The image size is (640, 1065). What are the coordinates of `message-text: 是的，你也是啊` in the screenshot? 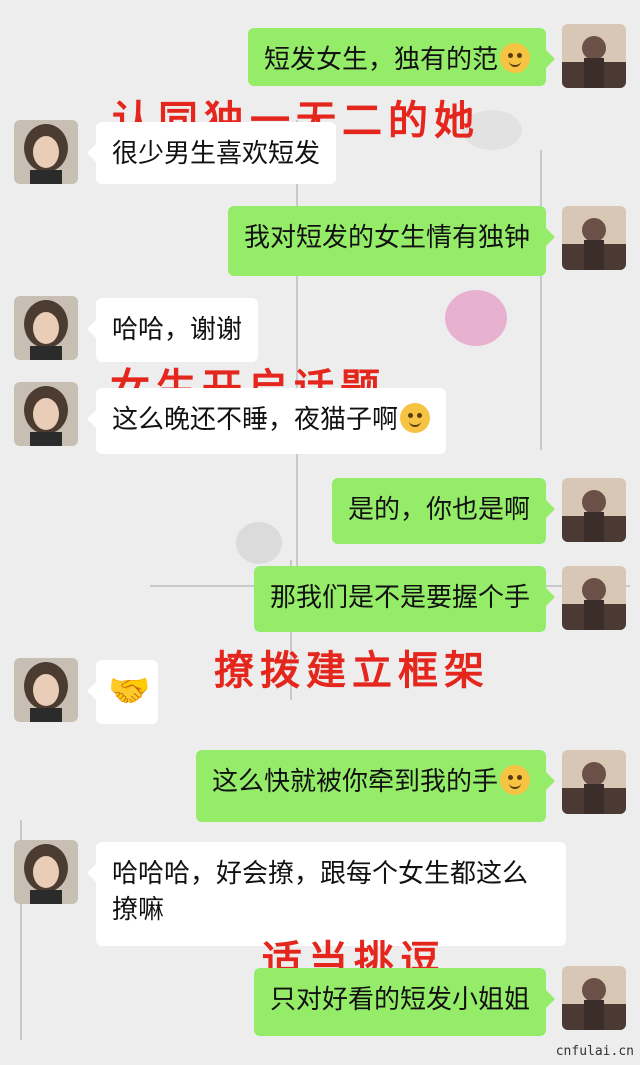 It's located at (438, 510).